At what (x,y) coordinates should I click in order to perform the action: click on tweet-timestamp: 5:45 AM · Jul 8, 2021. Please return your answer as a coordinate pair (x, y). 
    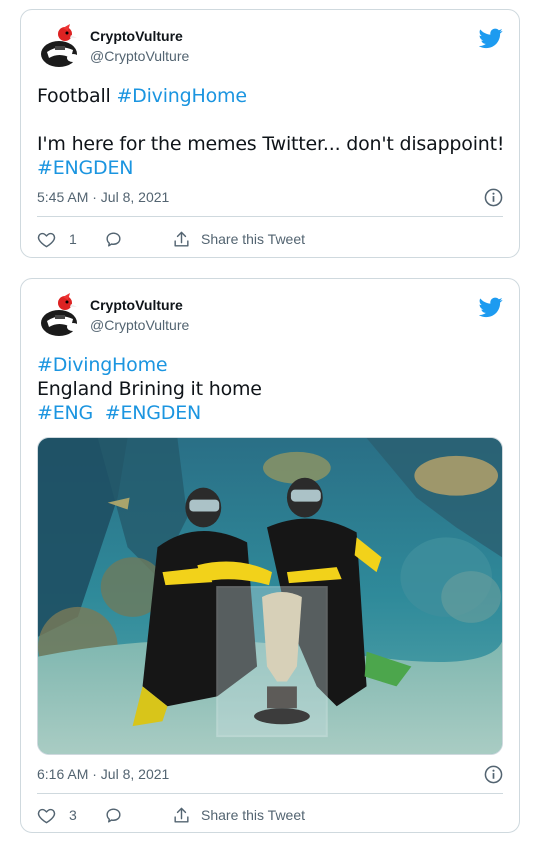
    Looking at the image, I should click on (103, 197).